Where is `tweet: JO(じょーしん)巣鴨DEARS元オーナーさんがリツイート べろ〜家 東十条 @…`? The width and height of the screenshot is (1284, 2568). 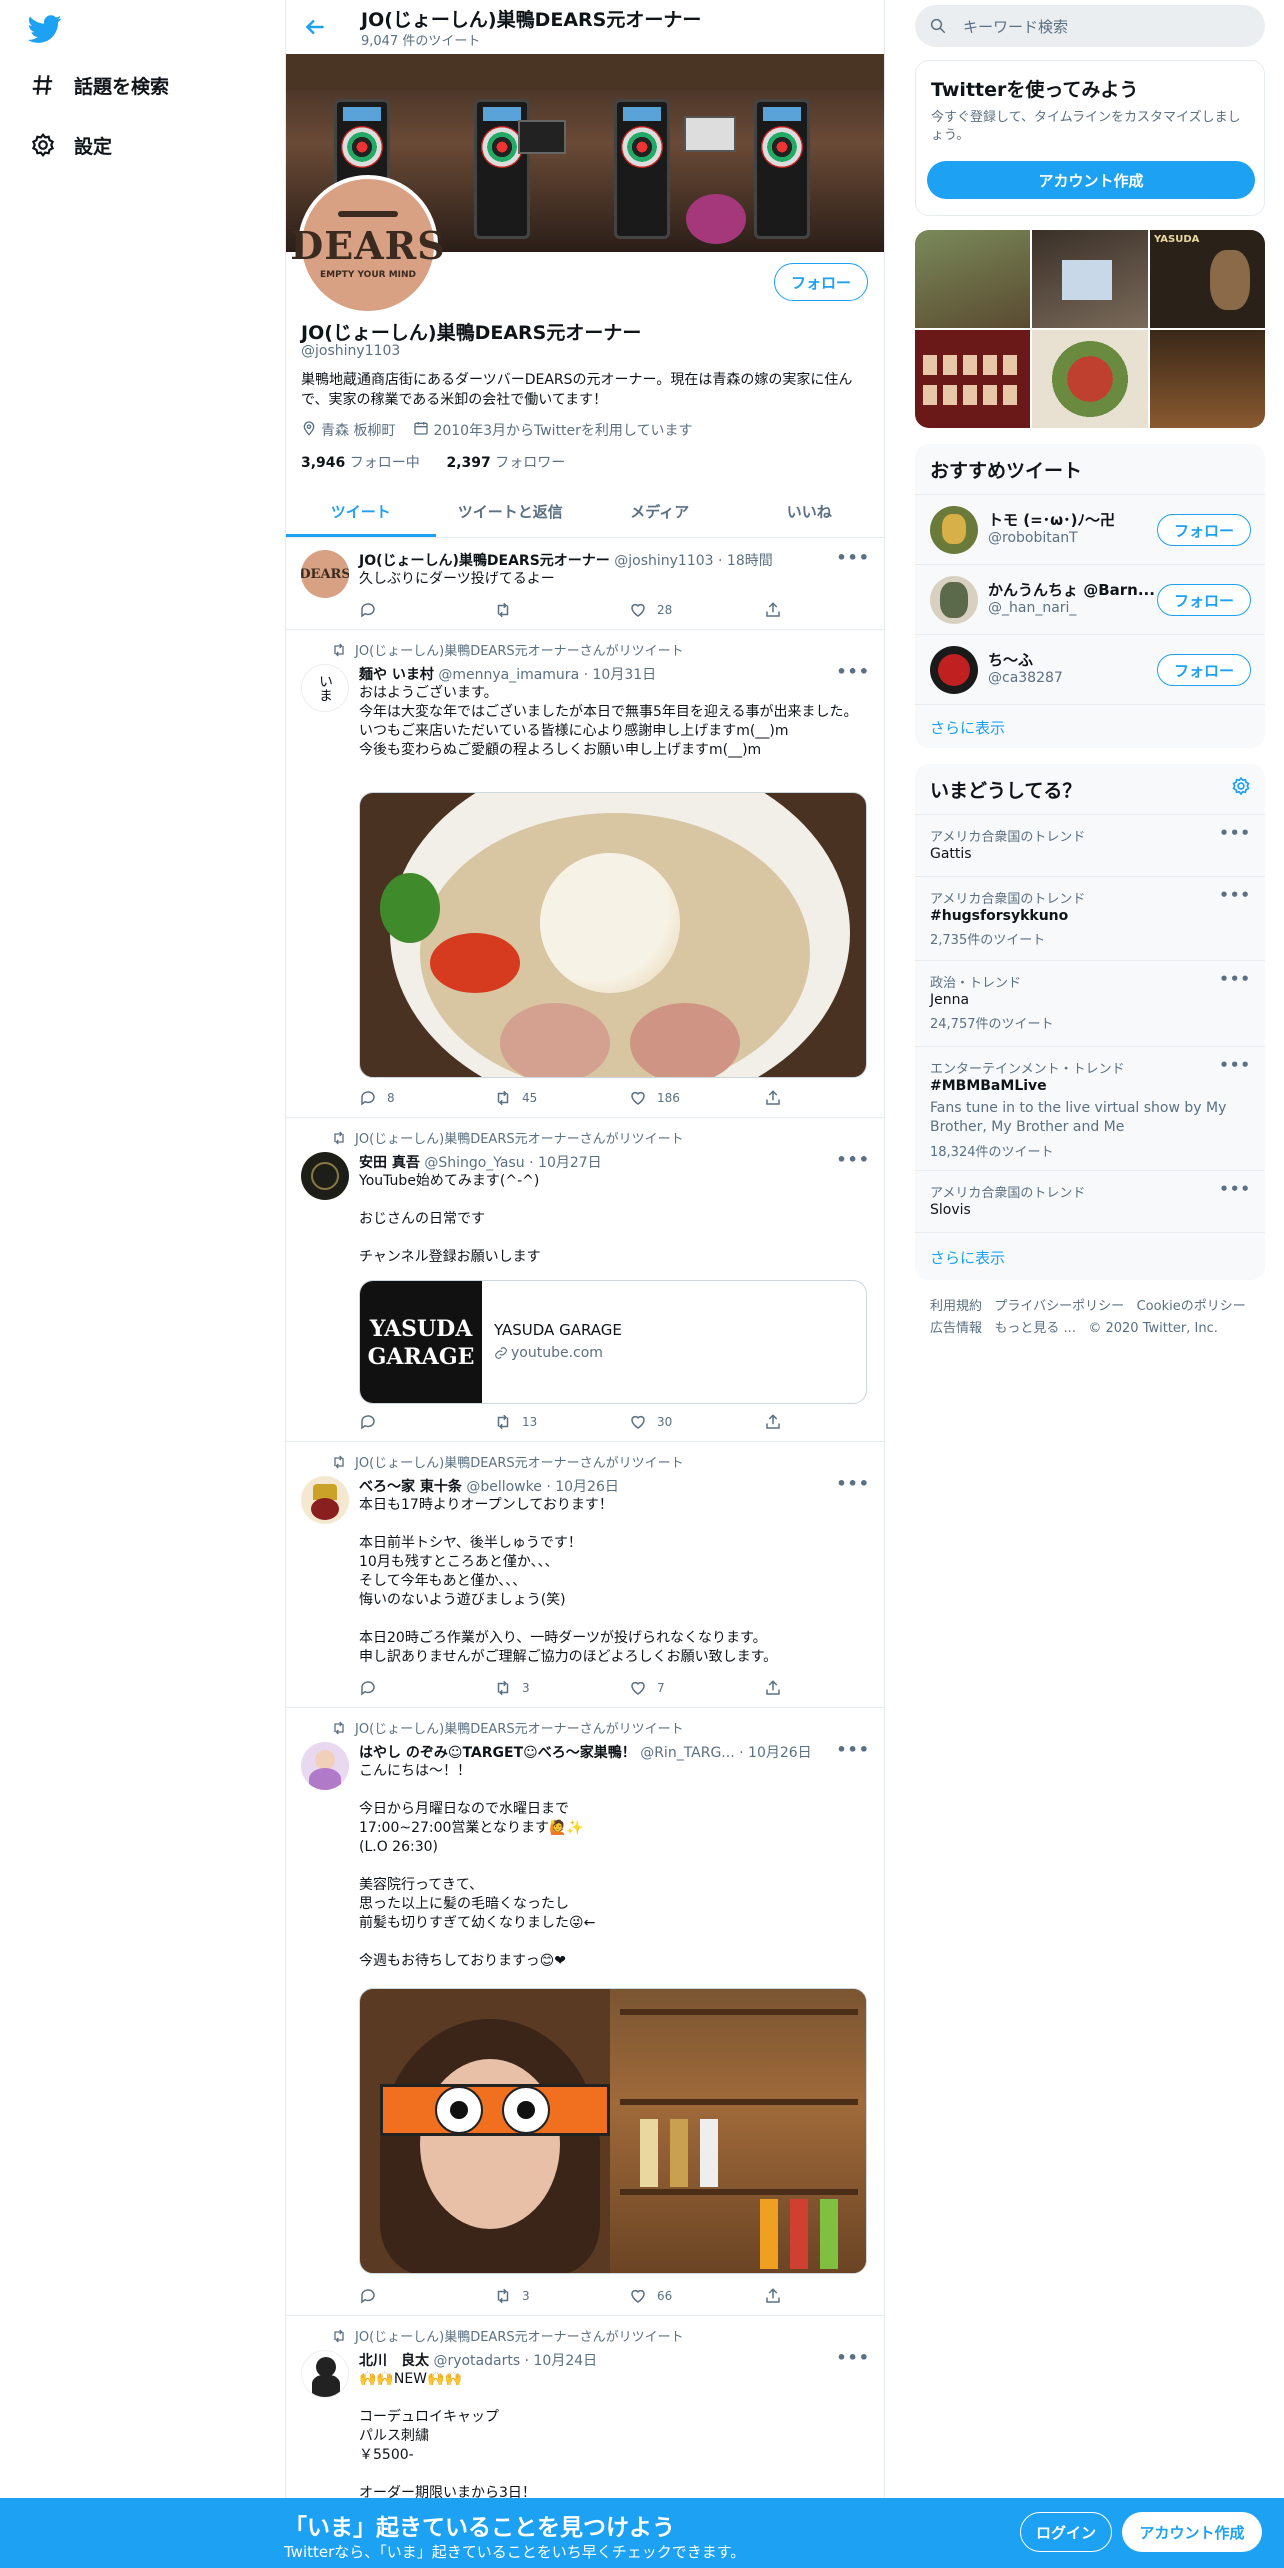 tweet: JO(じょーしん)巣鴨DEARS元オーナーさんがリツイート べろ〜家 東十条 @… is located at coordinates (585, 1575).